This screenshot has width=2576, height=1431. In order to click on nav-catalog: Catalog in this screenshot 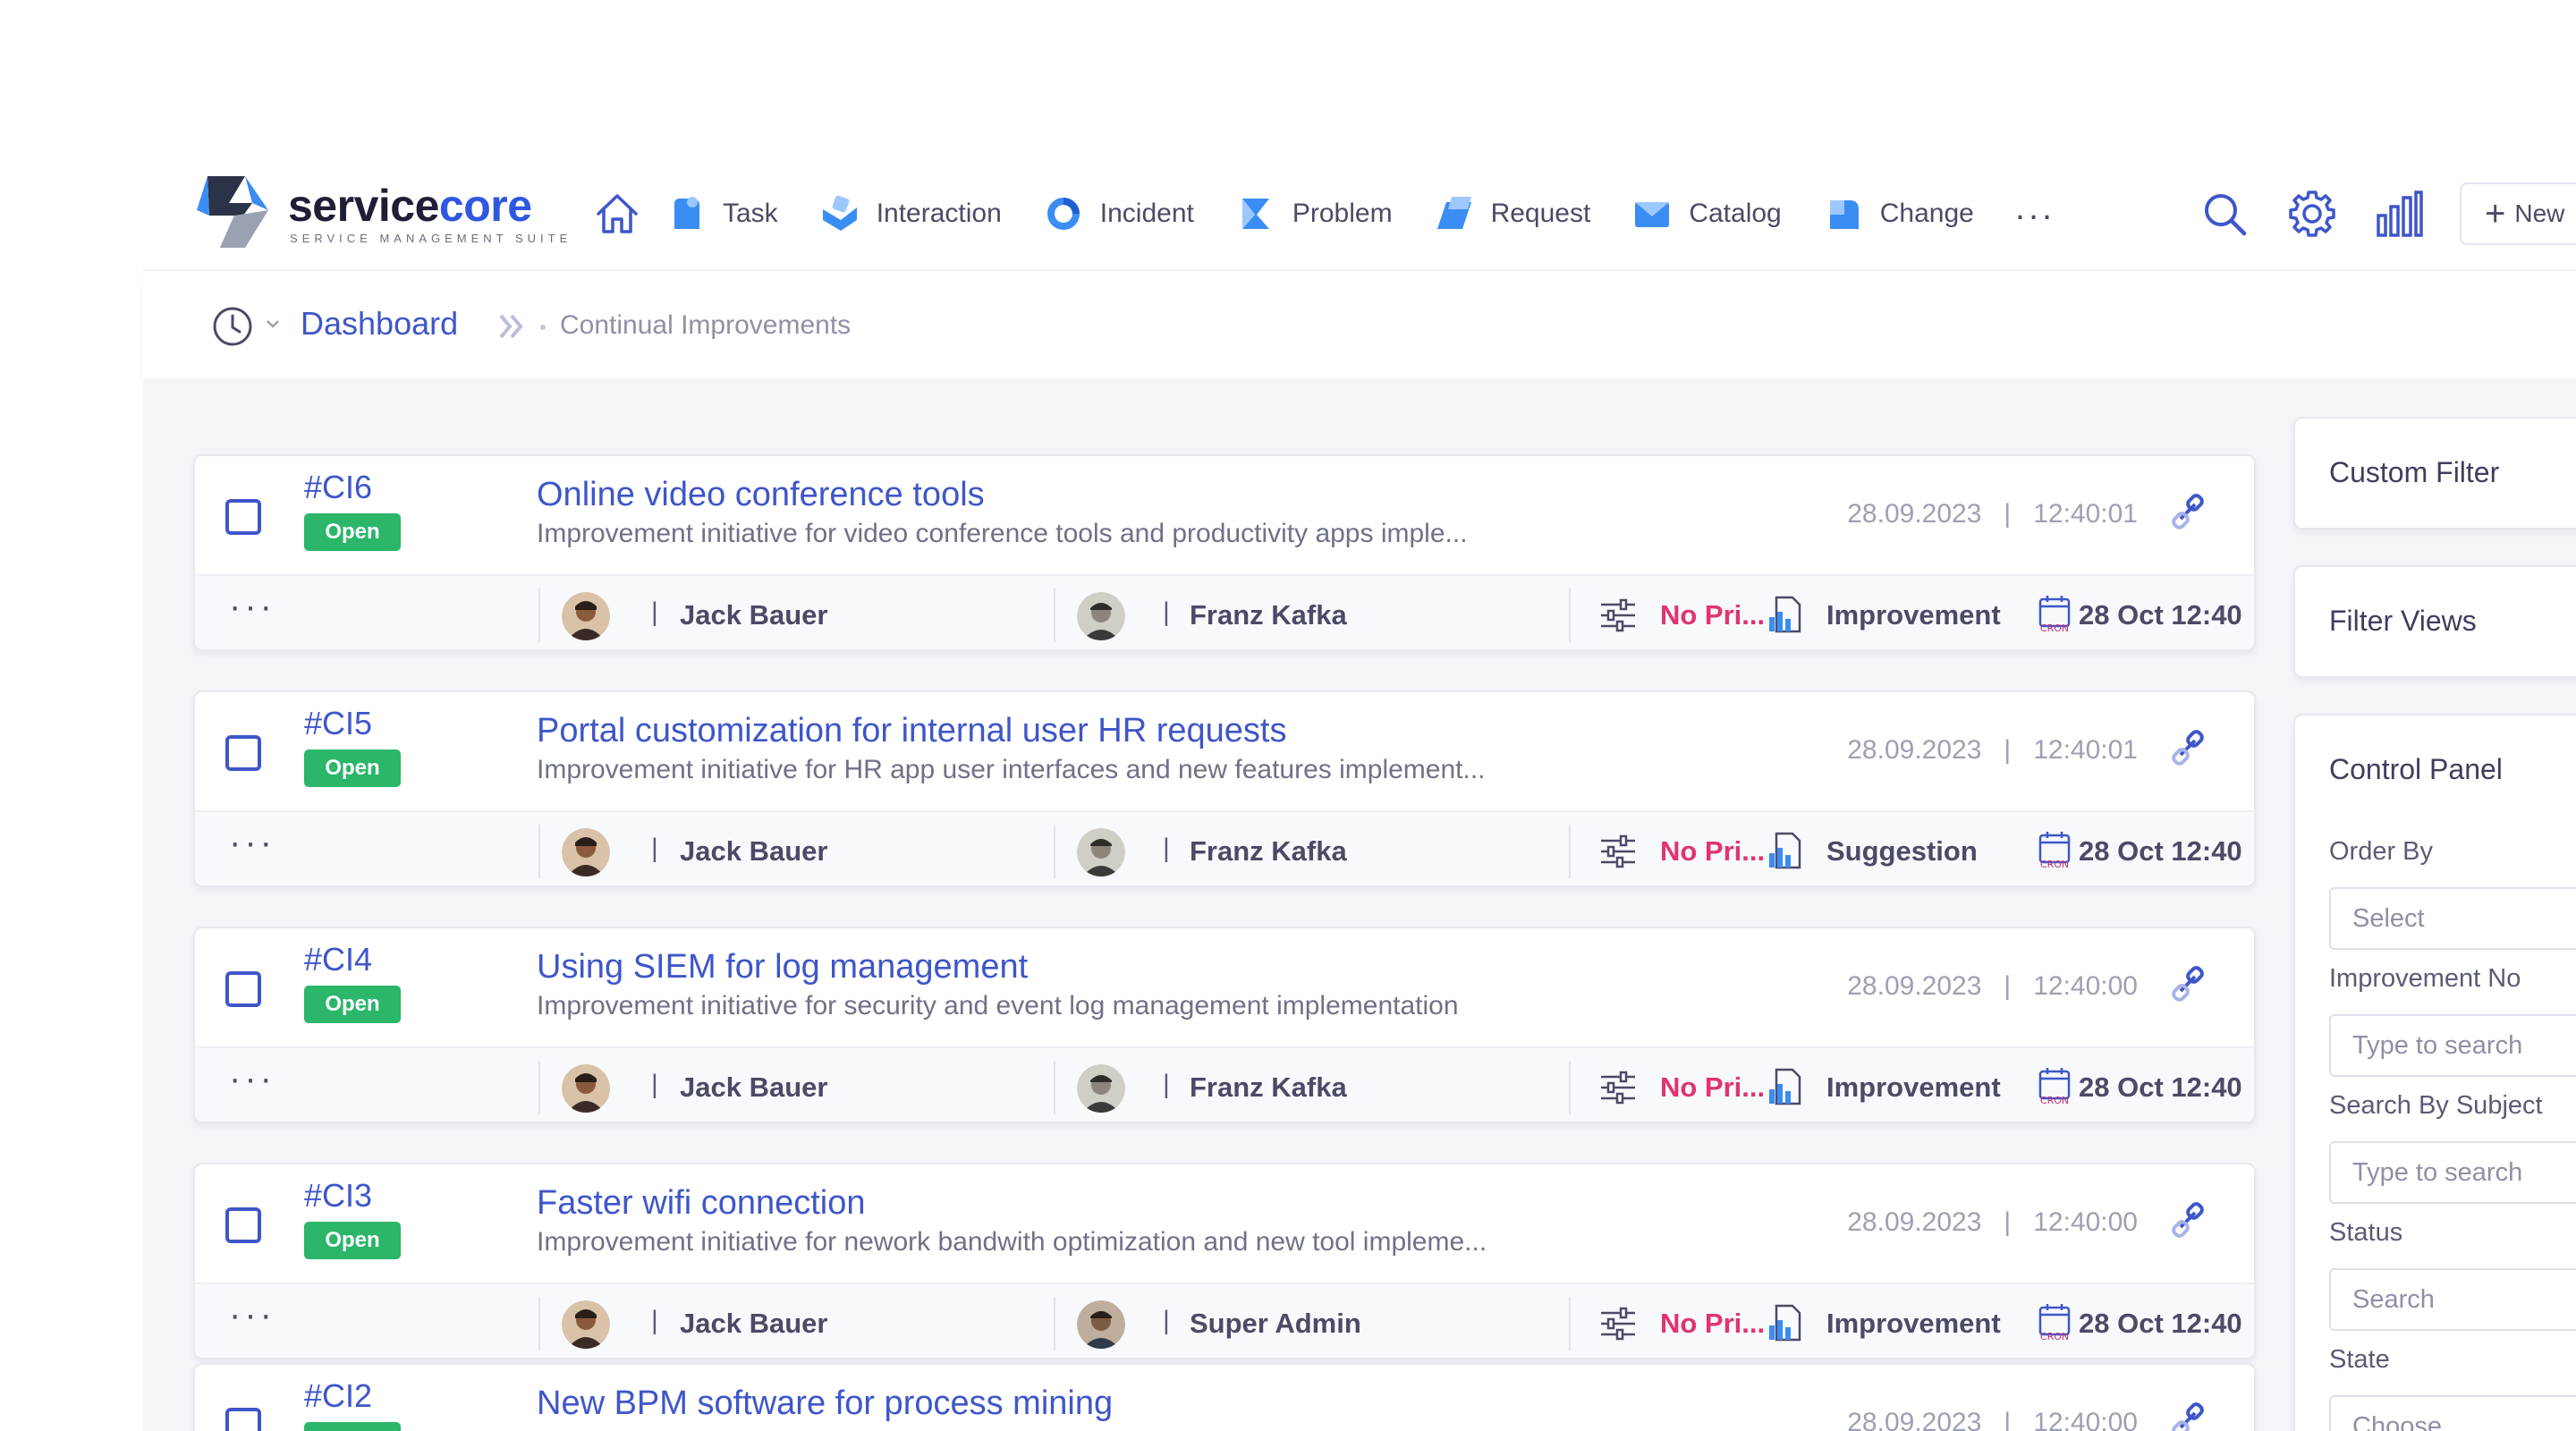, I will do `click(1706, 214)`.